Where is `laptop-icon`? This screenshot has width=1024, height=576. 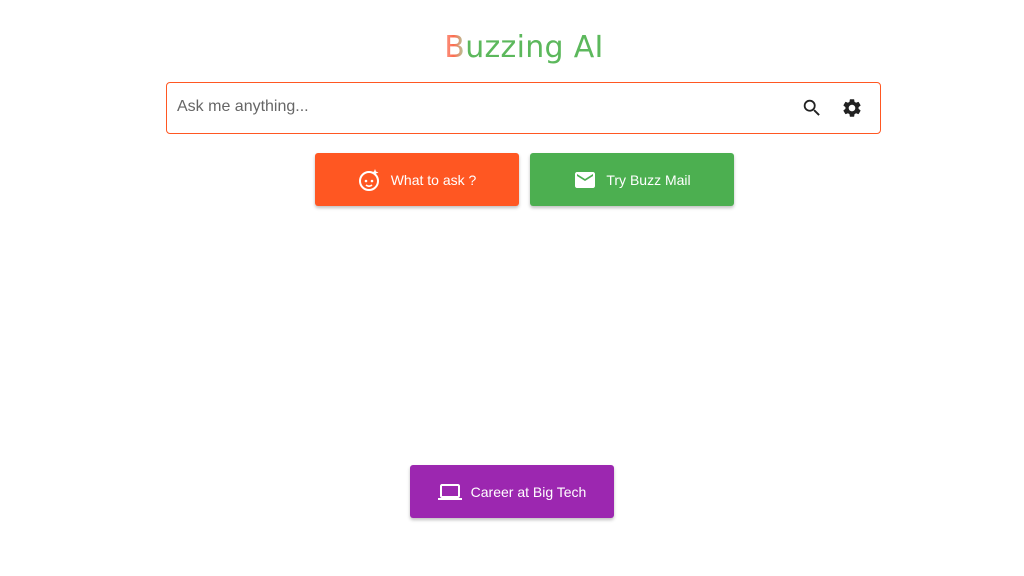
laptop-icon is located at coordinates (449, 492).